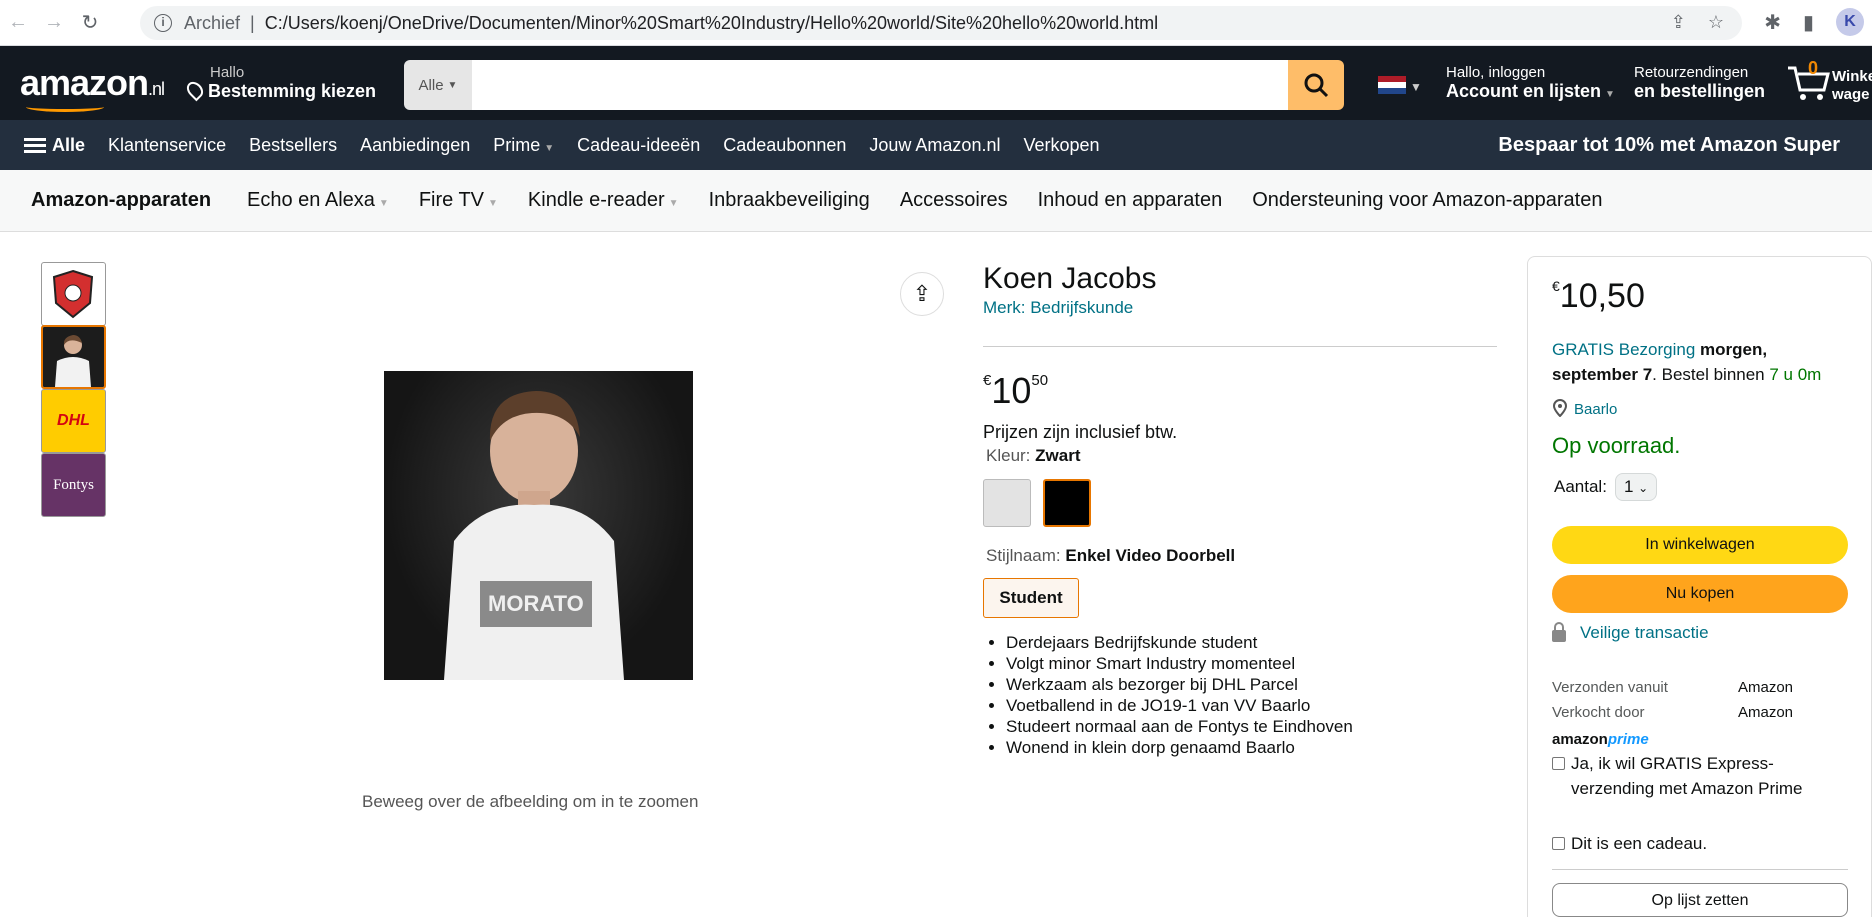 Image resolution: width=1872 pixels, height=917 pixels. I want to click on flag-nl-icon, so click(1392, 85).